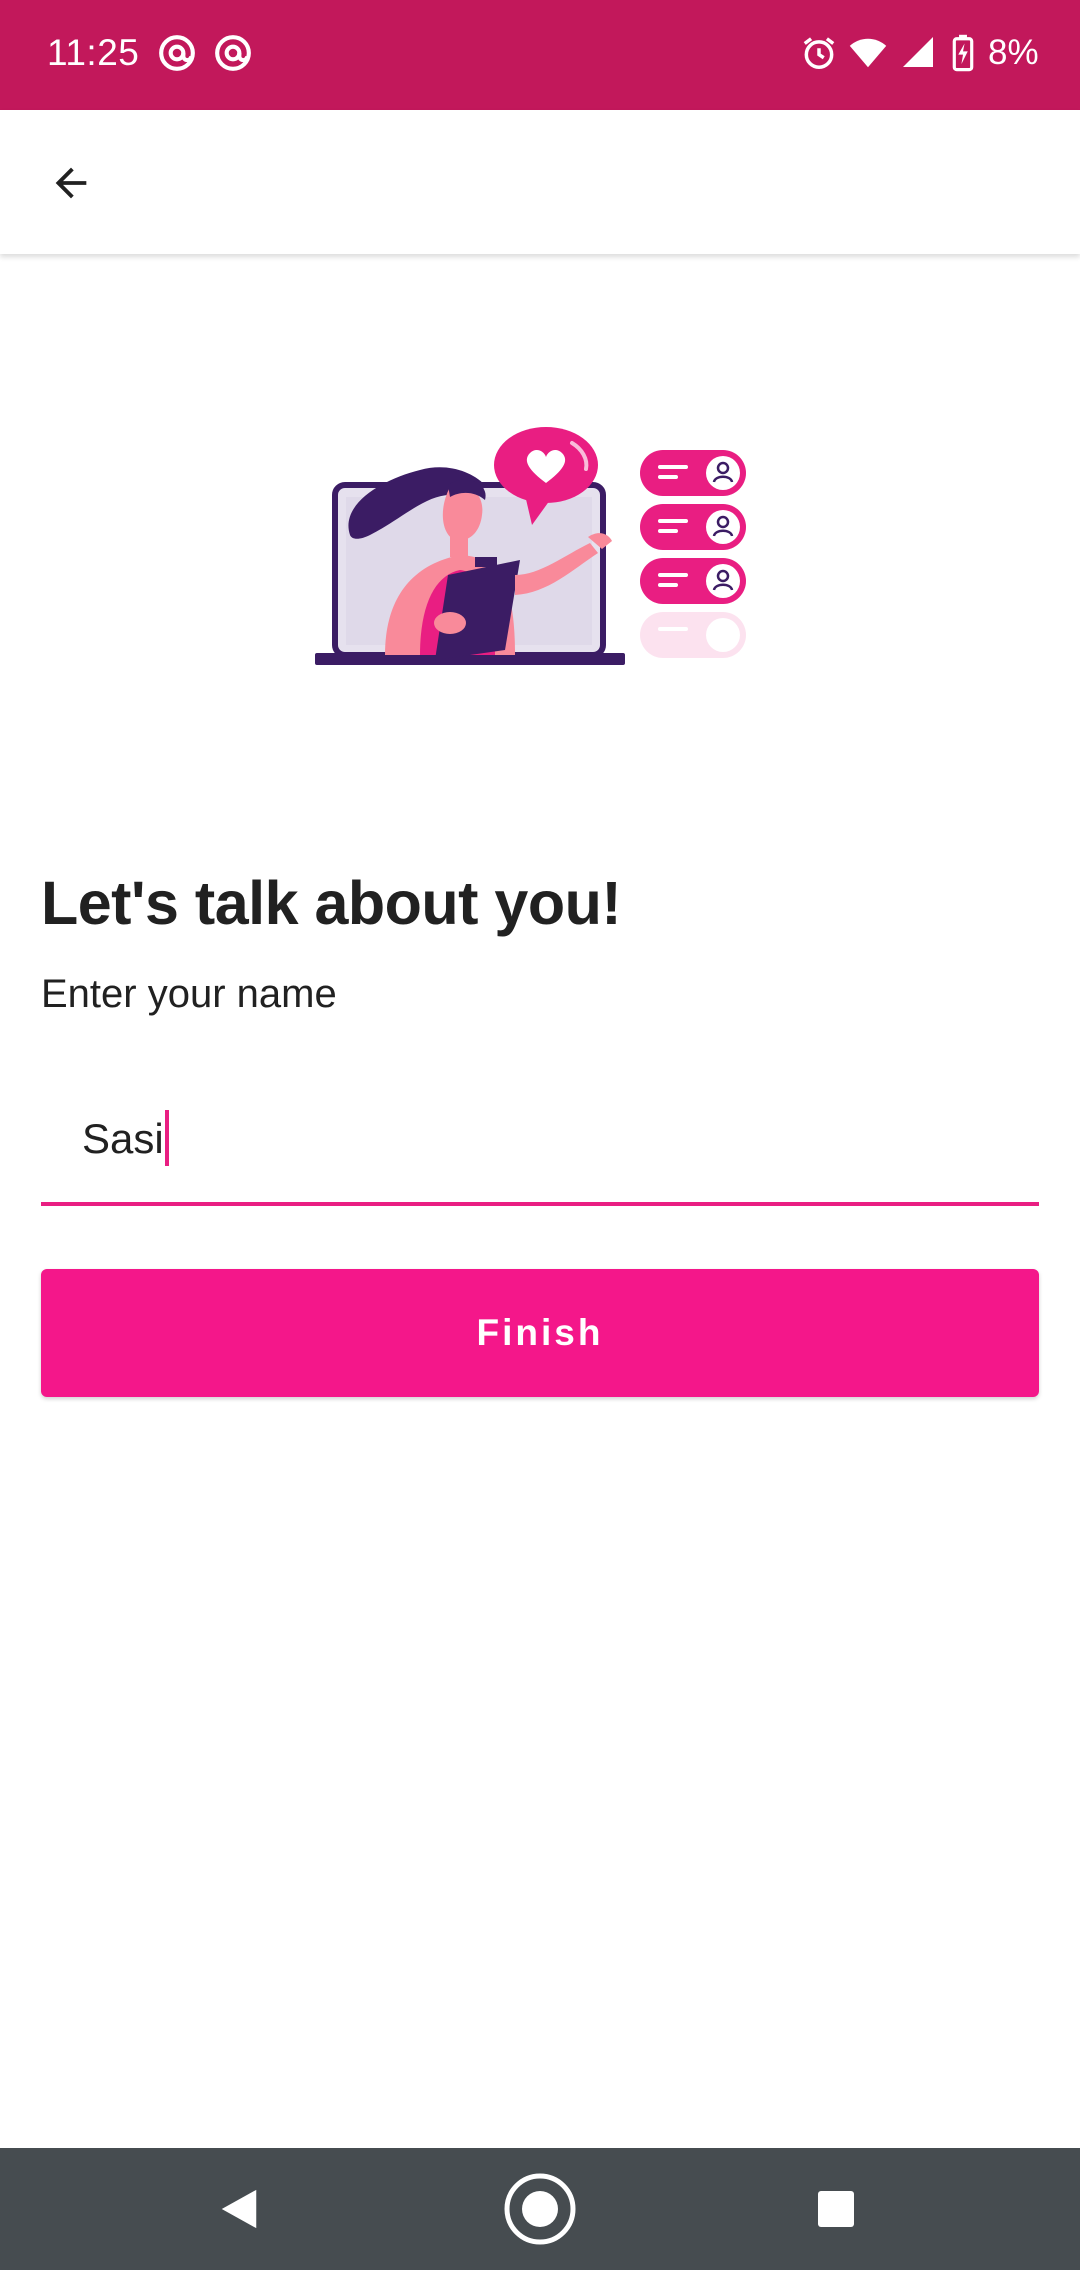 The image size is (1080, 2270). What do you see at coordinates (918, 54) in the screenshot?
I see `cell-signal-icon` at bounding box center [918, 54].